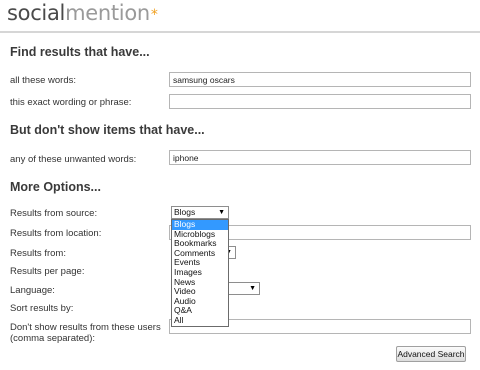  Describe the element at coordinates (154, 15) in the screenshot. I see `logo-star-icon: *` at that location.